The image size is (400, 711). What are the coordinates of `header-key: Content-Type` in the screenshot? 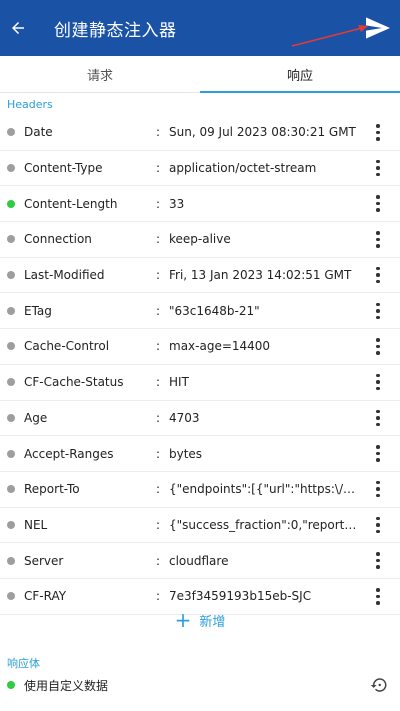 It's located at (63, 168).